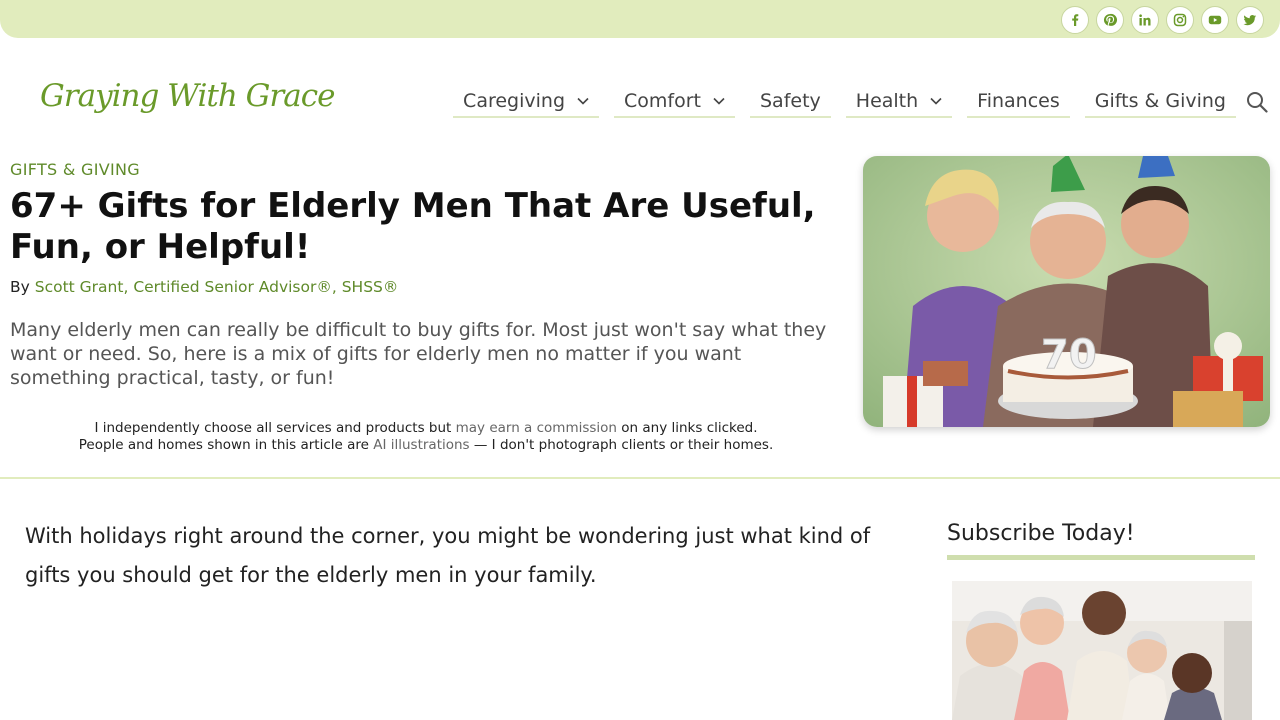 The image size is (1280, 720). Describe the element at coordinates (1257, 102) in the screenshot. I see `search-icon` at that location.